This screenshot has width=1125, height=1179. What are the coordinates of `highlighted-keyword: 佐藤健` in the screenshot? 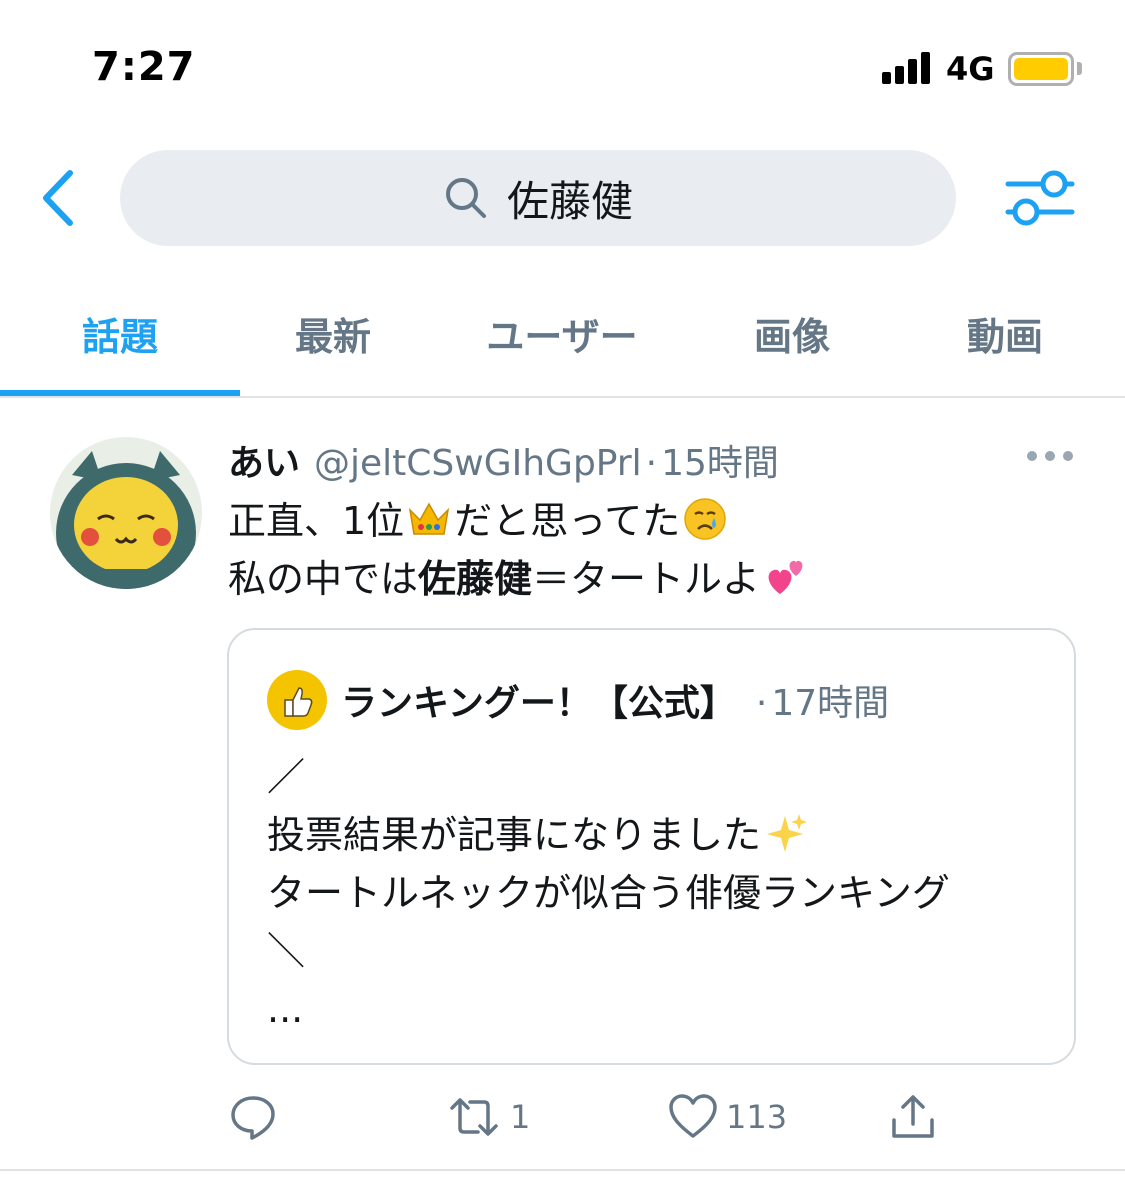 It's located at (475, 579).